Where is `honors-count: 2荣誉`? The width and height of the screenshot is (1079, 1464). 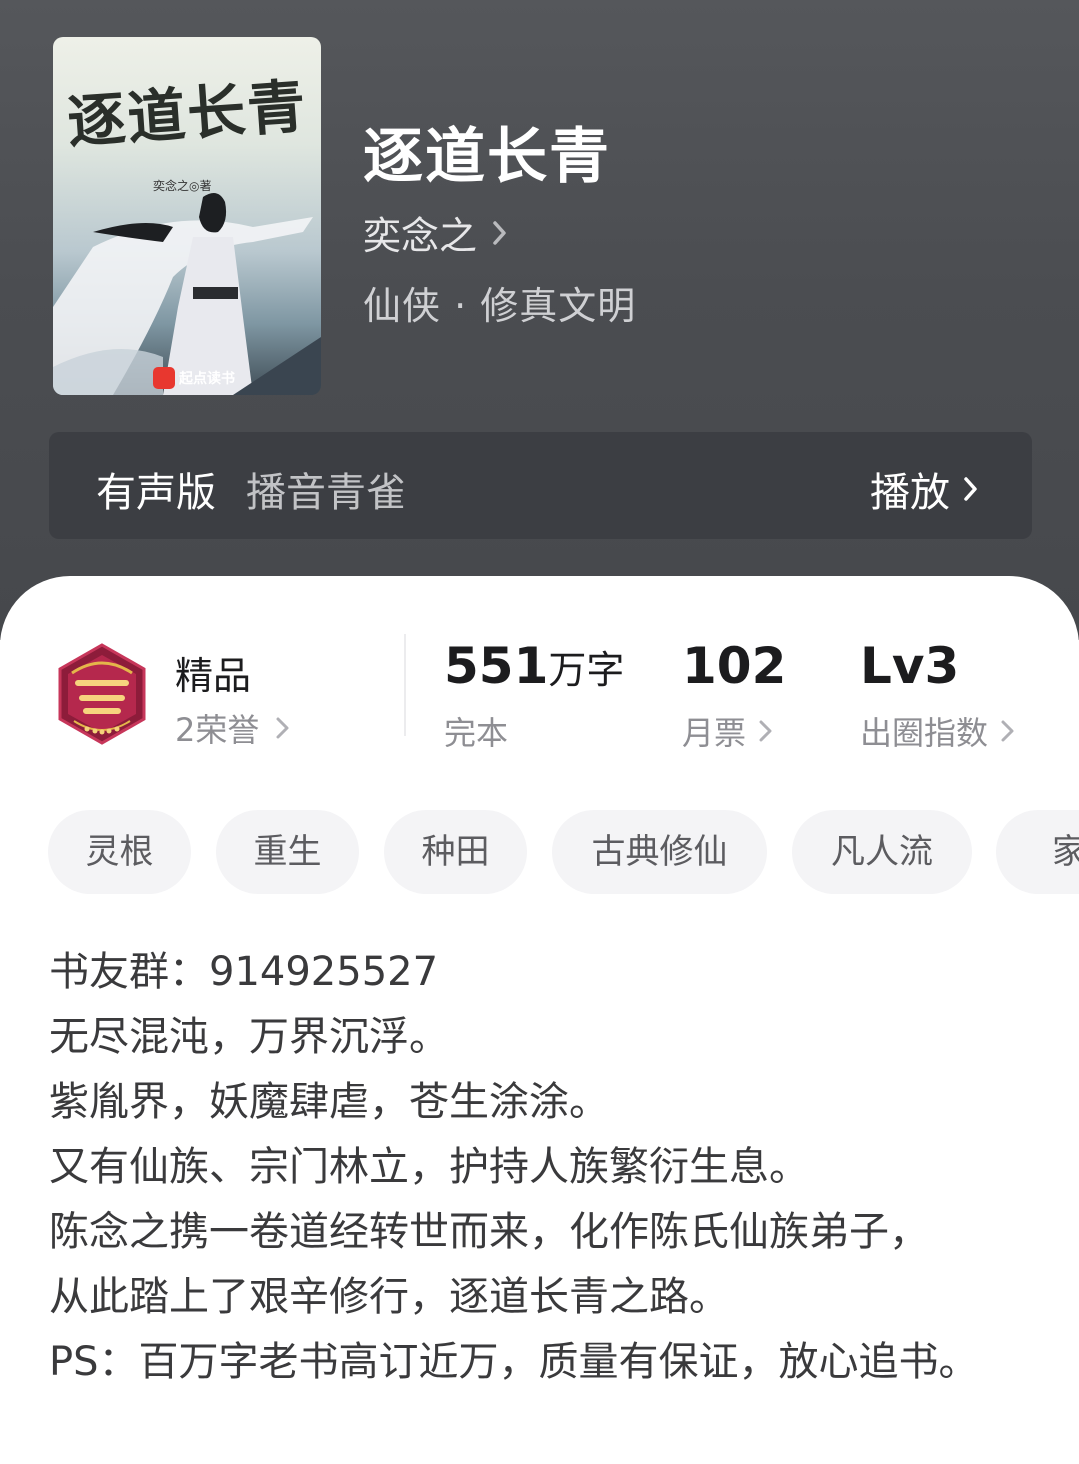
honors-count: 2荣誉 is located at coordinates (217, 730).